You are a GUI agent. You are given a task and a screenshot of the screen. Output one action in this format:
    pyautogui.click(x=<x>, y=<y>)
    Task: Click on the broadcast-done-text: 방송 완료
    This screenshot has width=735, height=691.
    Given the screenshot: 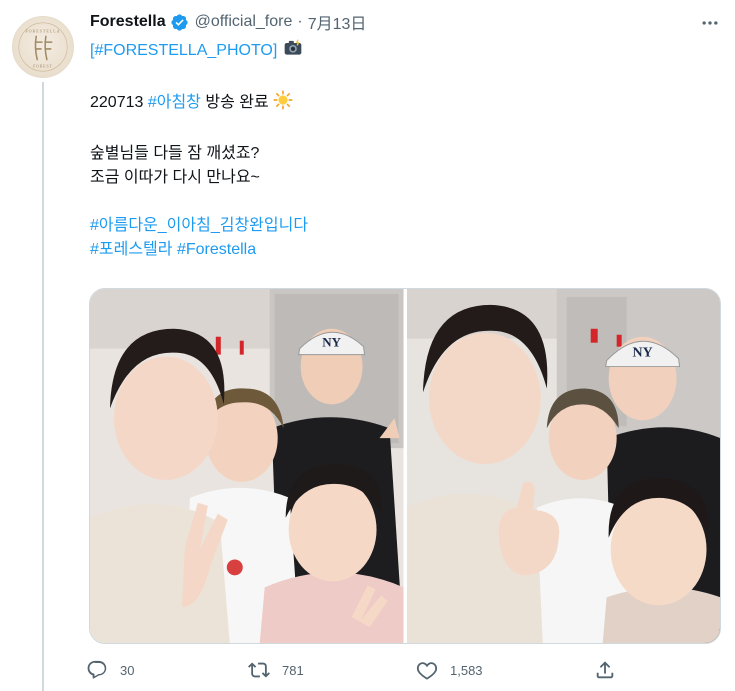 What is the action you would take?
    pyautogui.click(x=237, y=102)
    